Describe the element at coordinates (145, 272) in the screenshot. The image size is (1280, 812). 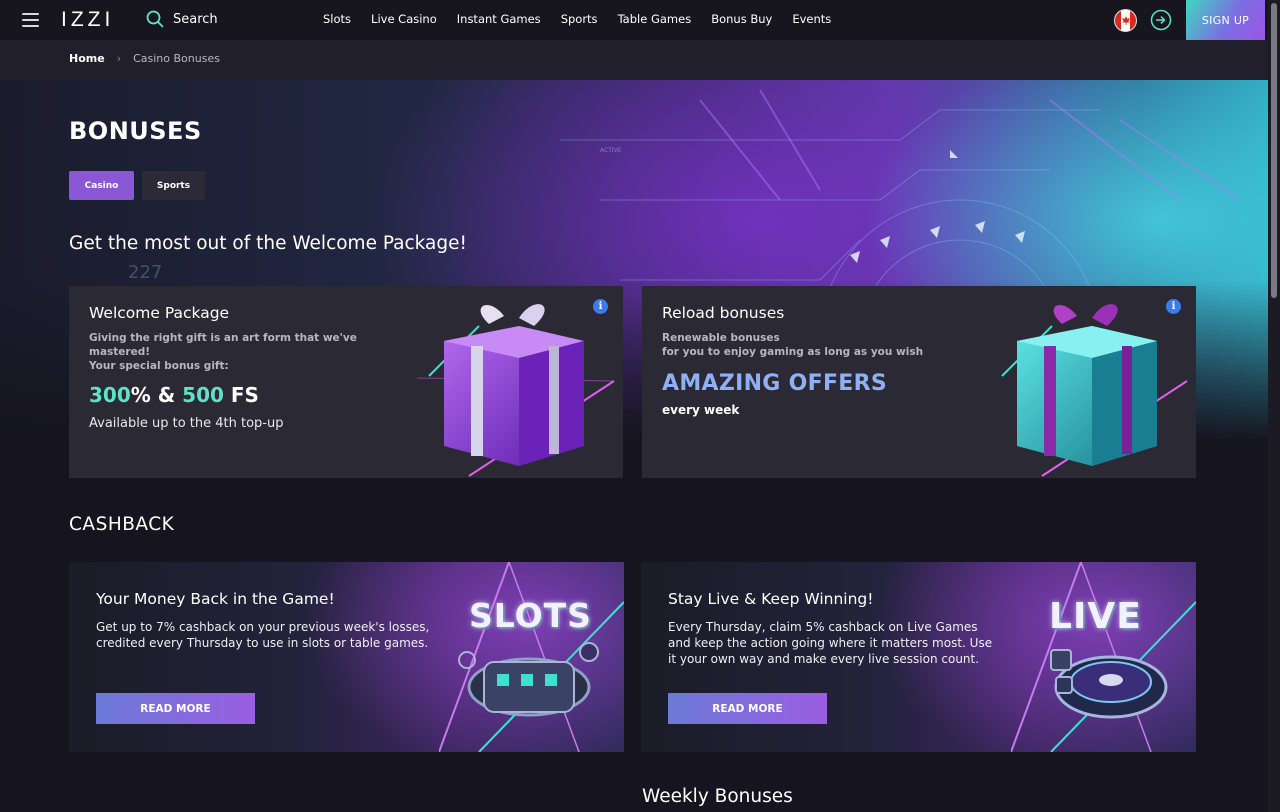
I see `svg-text: 227` at that location.